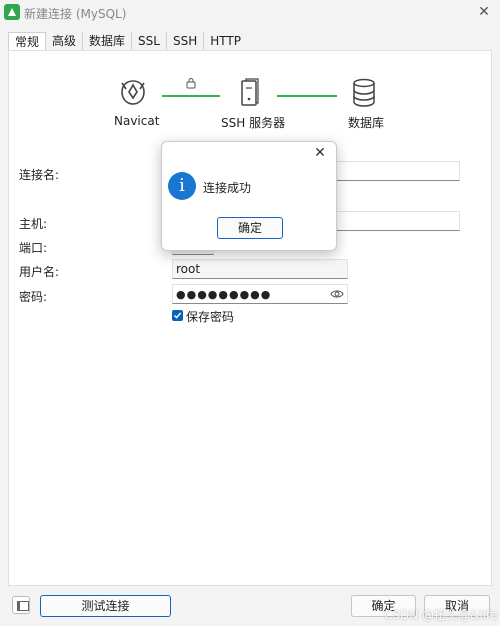  What do you see at coordinates (227, 188) in the screenshot?
I see `dialog-message: 连接成功` at bounding box center [227, 188].